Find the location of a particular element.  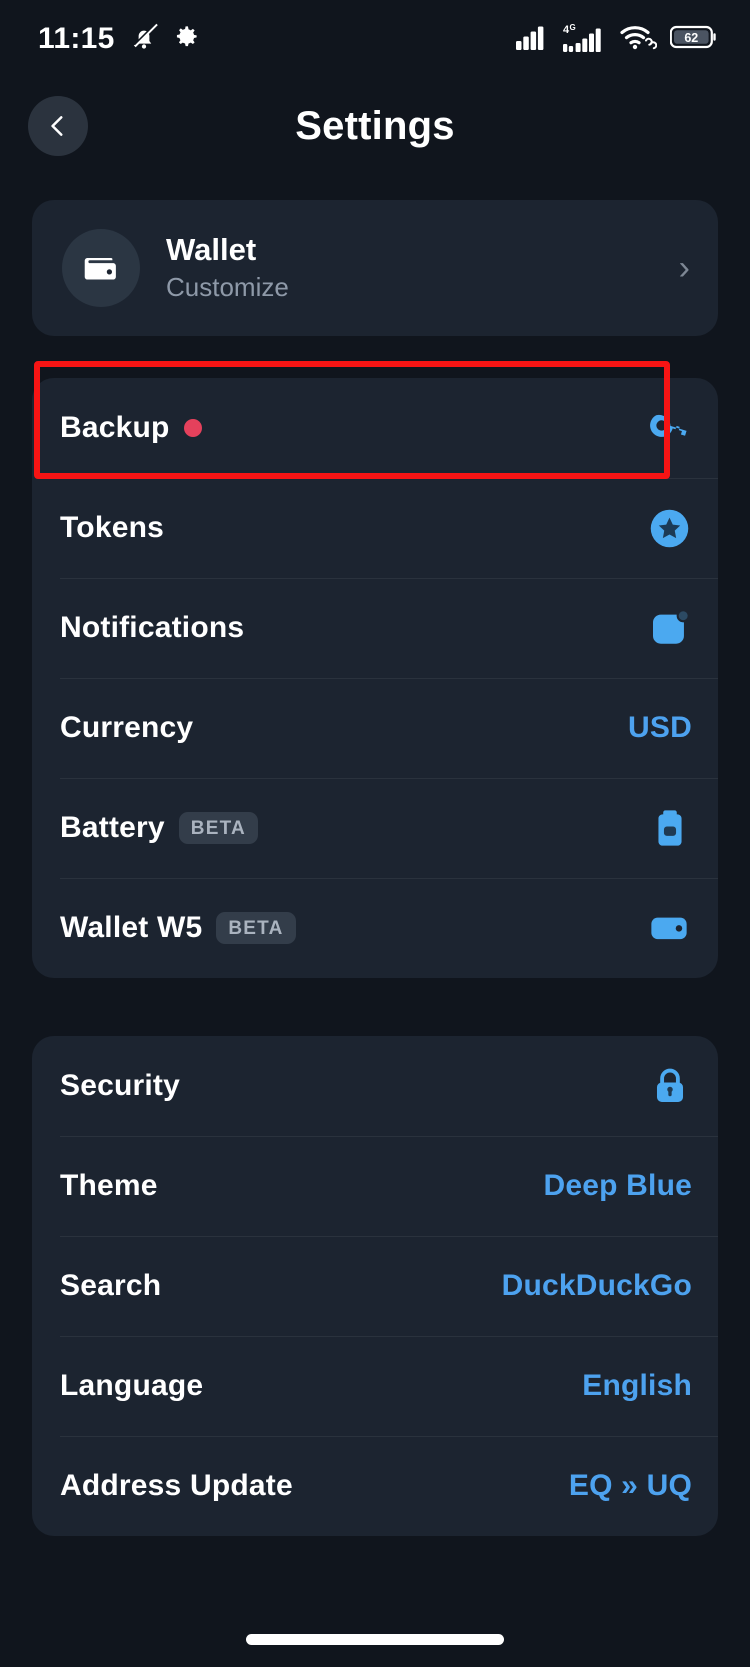

wallet-title: Wallet is located at coordinates (211, 249).